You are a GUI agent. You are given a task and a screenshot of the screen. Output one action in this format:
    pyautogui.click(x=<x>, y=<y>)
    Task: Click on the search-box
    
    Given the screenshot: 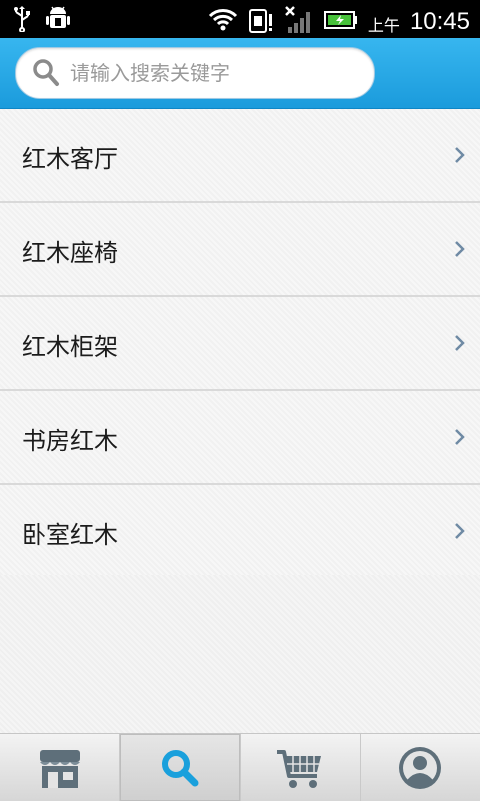 What is the action you would take?
    pyautogui.click(x=195, y=73)
    